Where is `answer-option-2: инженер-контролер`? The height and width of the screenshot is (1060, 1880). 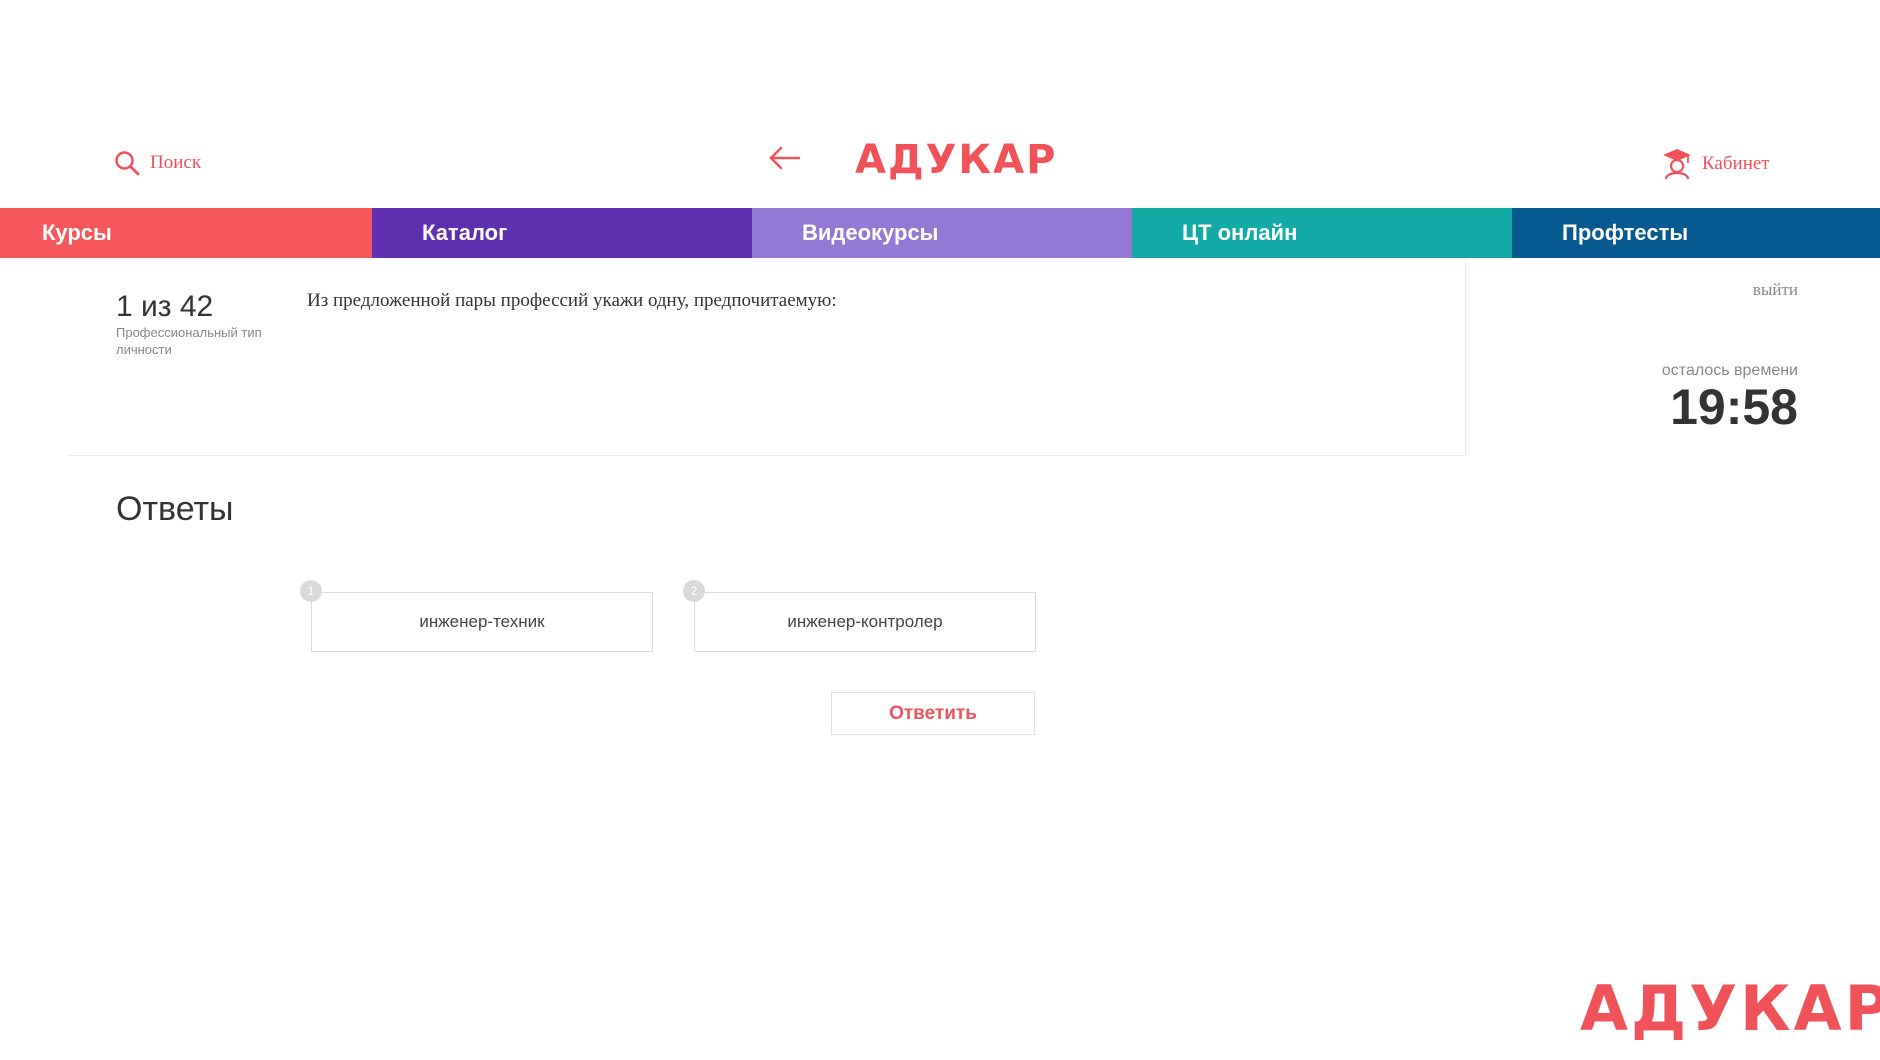 answer-option-2: инженер-контролер is located at coordinates (865, 622).